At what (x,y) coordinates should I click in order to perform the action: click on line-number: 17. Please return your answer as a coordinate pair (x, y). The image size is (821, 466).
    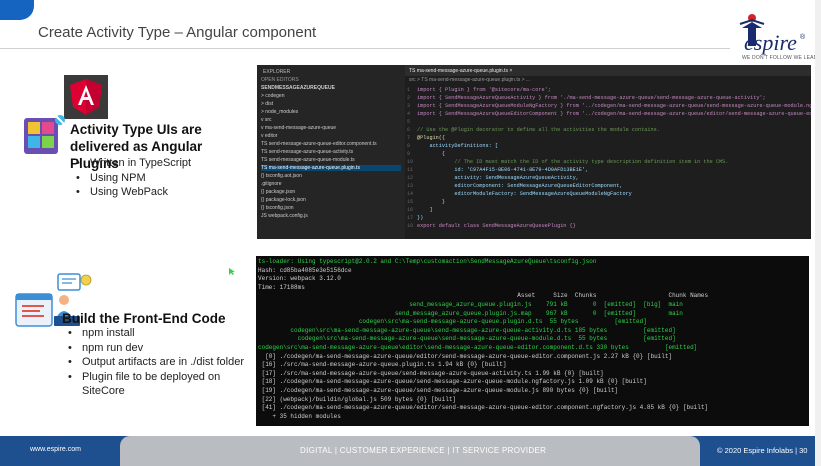
    Looking at the image, I should click on (410, 218).